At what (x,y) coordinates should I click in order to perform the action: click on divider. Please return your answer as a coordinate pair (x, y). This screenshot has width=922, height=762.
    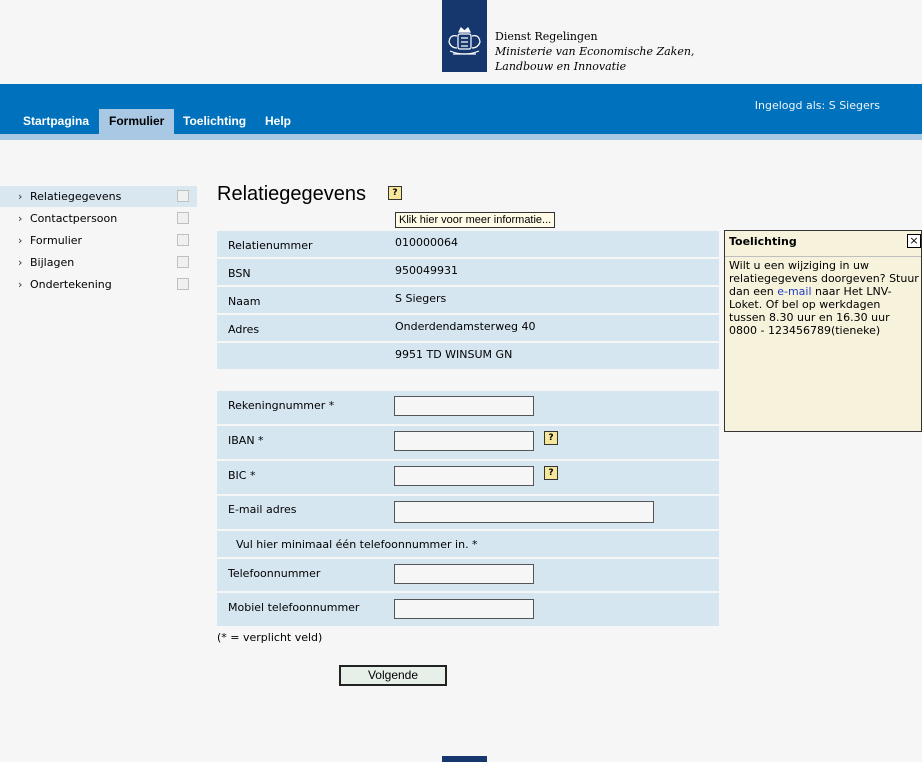
    Looking at the image, I should click on (823, 256).